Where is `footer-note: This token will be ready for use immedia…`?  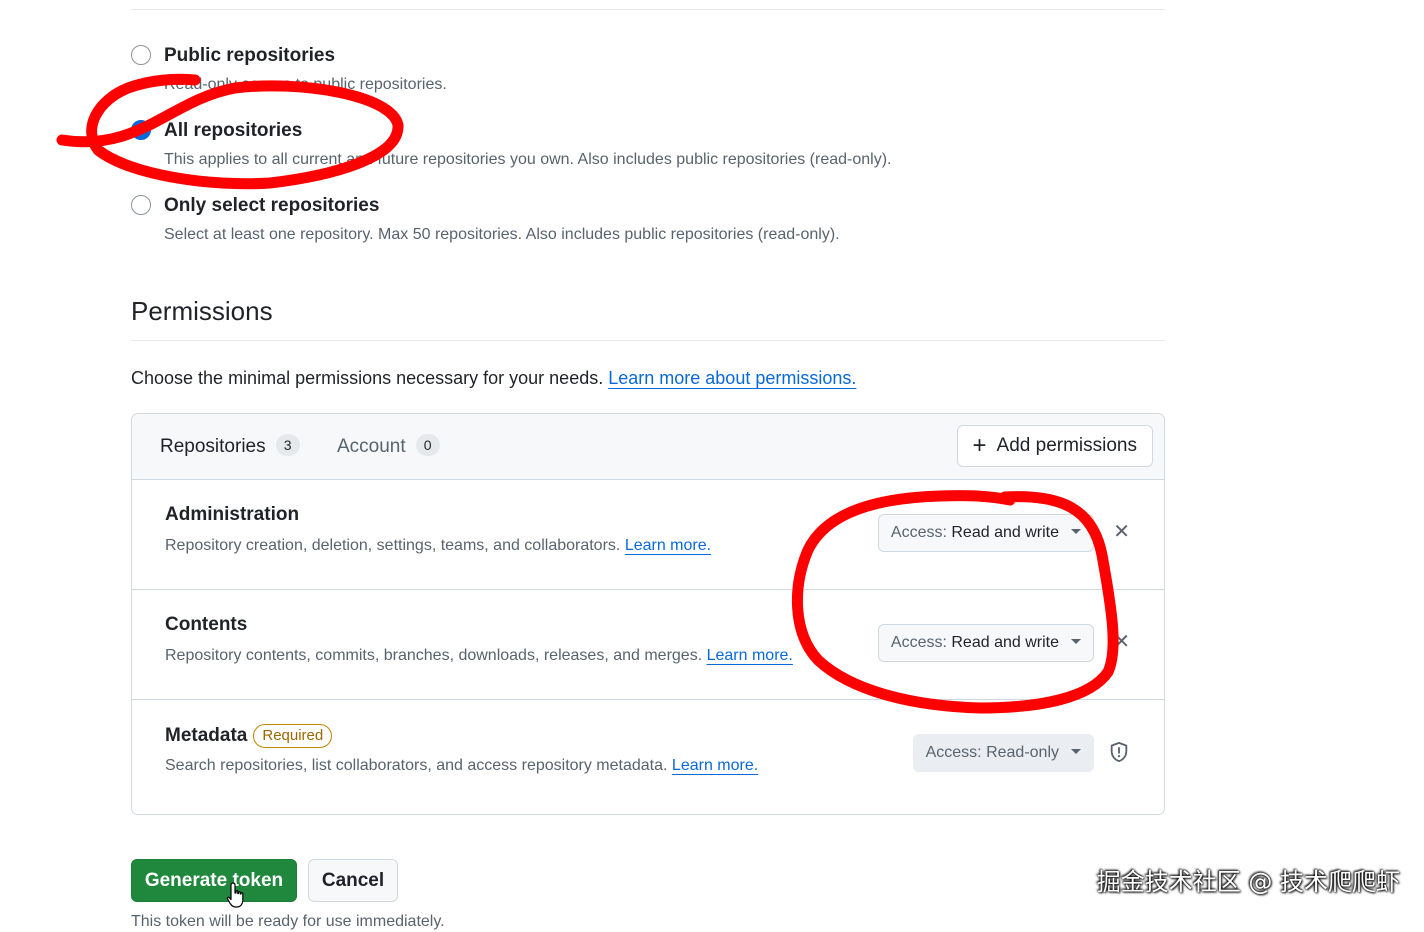
footer-note: This token will be ready for use immedia… is located at coordinates (288, 921).